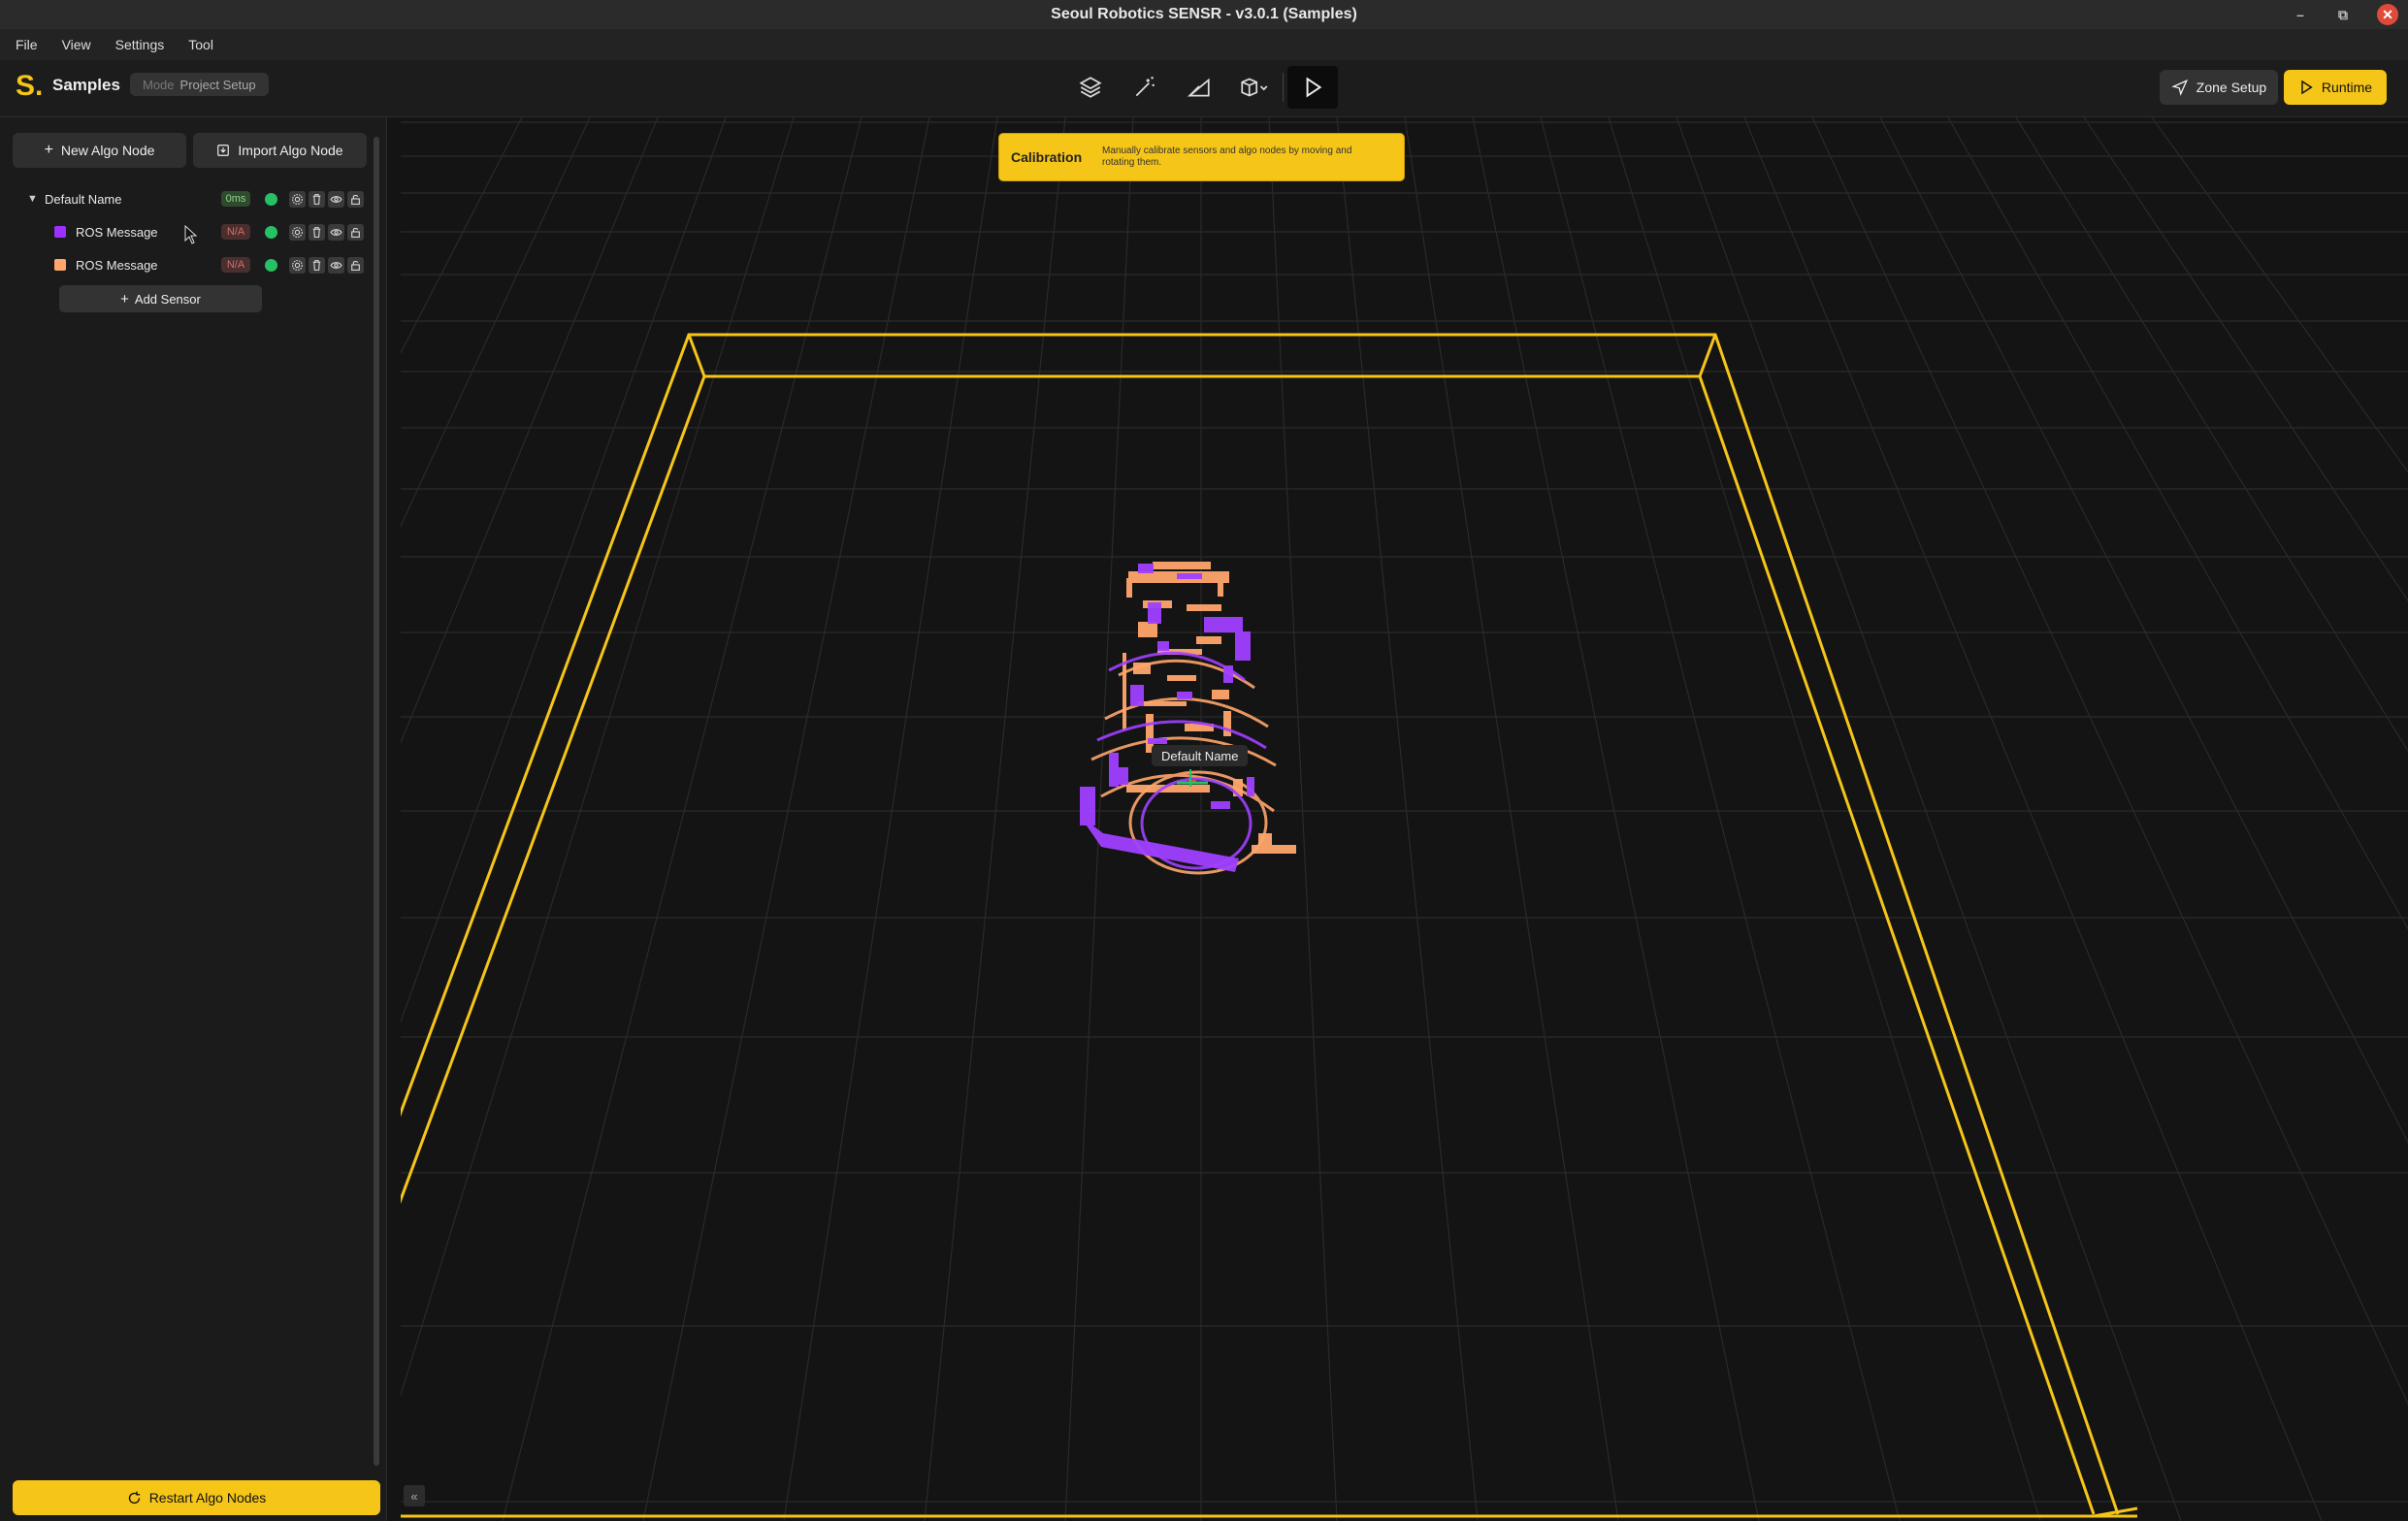 This screenshot has width=2408, height=1521. What do you see at coordinates (184, 264) in the screenshot?
I see `tree-node-sensor: ROS Message N/A` at bounding box center [184, 264].